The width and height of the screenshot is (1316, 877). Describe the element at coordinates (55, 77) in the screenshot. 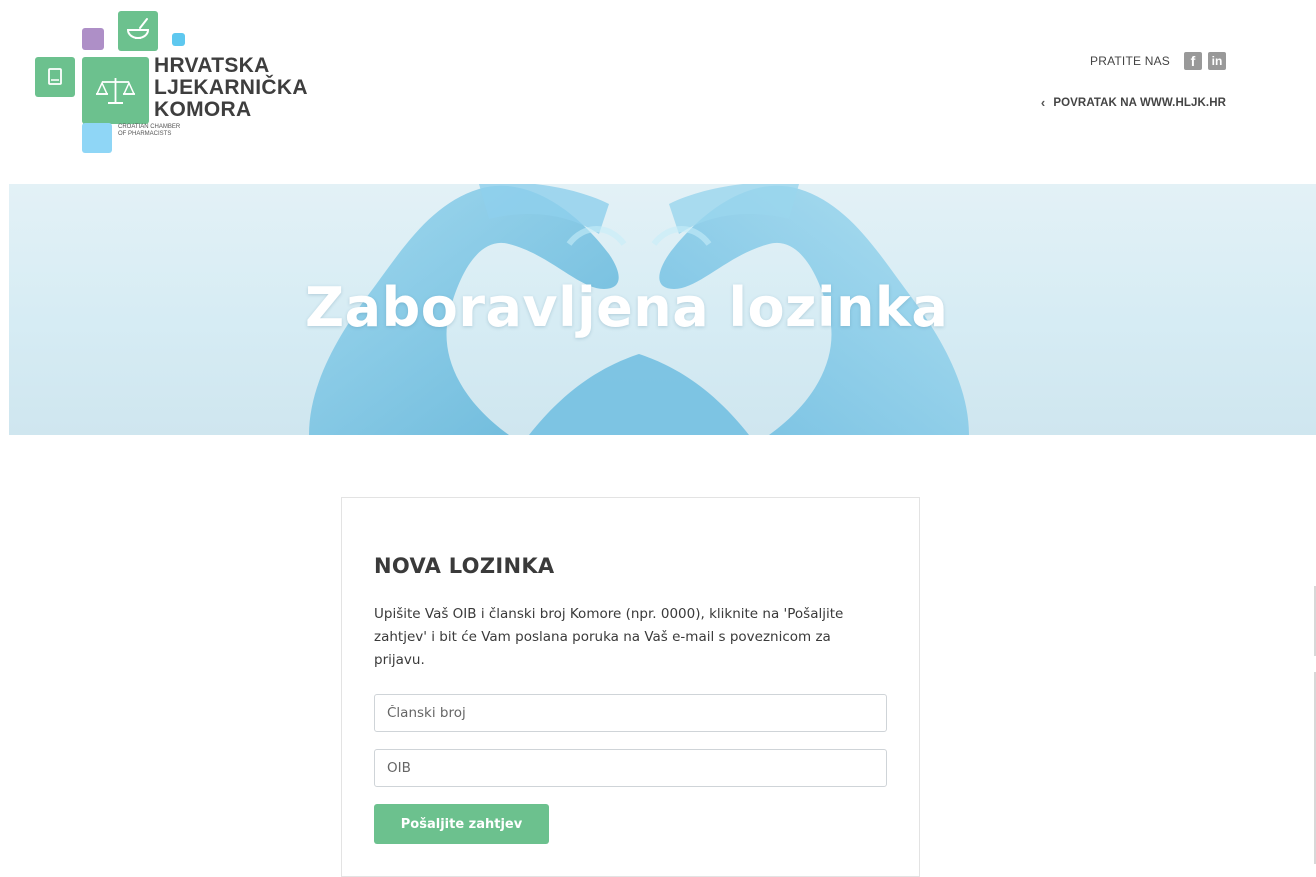

I see `book-icon` at that location.